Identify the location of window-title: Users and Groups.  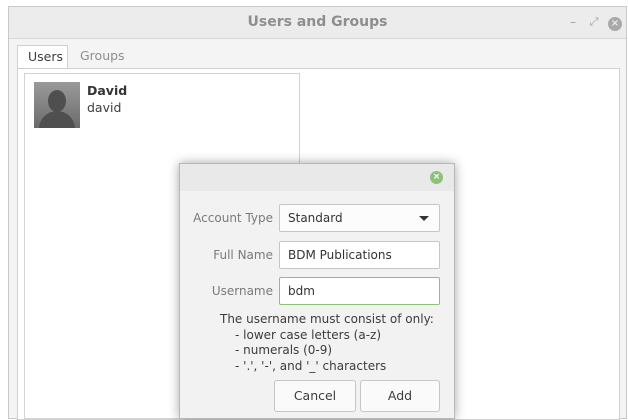
(317, 22).